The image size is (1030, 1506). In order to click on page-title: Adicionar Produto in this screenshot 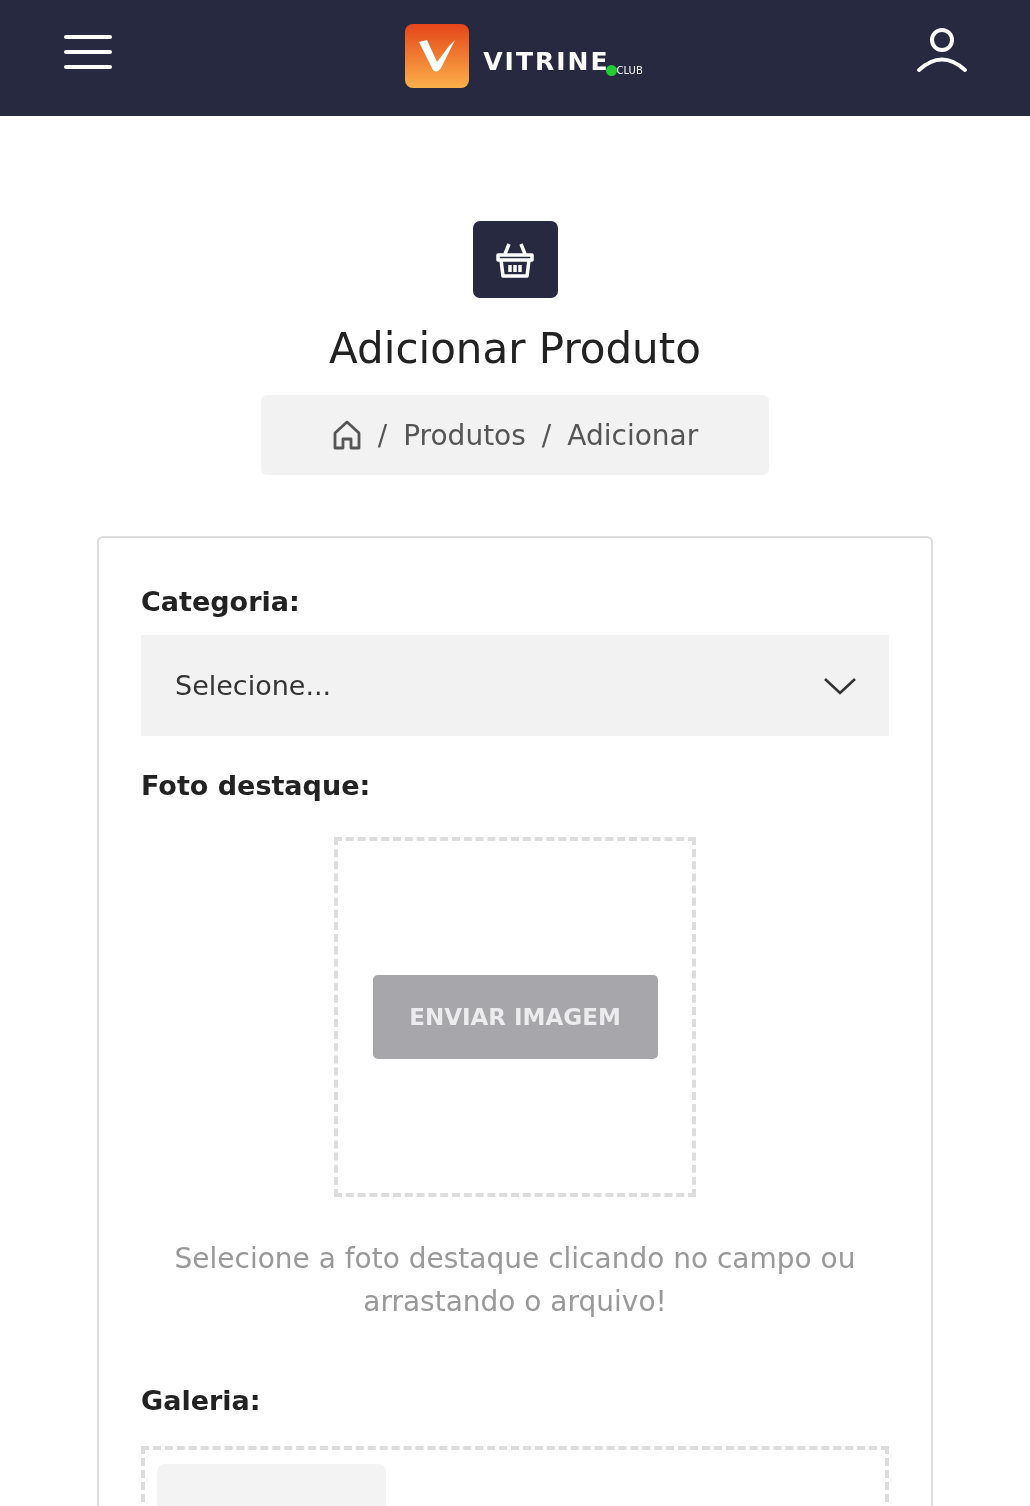, I will do `click(515, 348)`.